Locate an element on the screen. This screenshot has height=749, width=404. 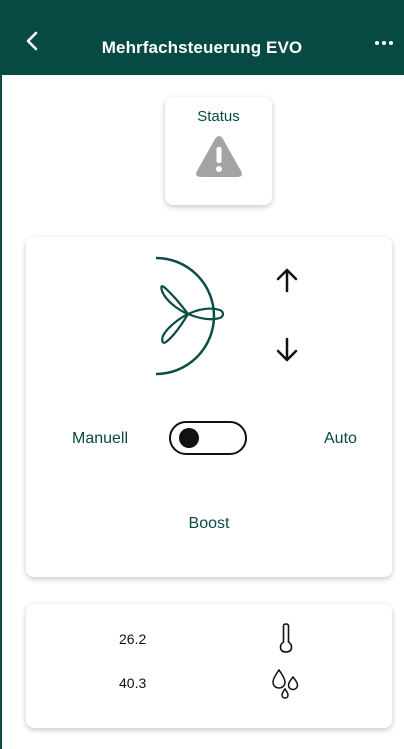
decrease-arrow-down-icon is located at coordinates (287, 350).